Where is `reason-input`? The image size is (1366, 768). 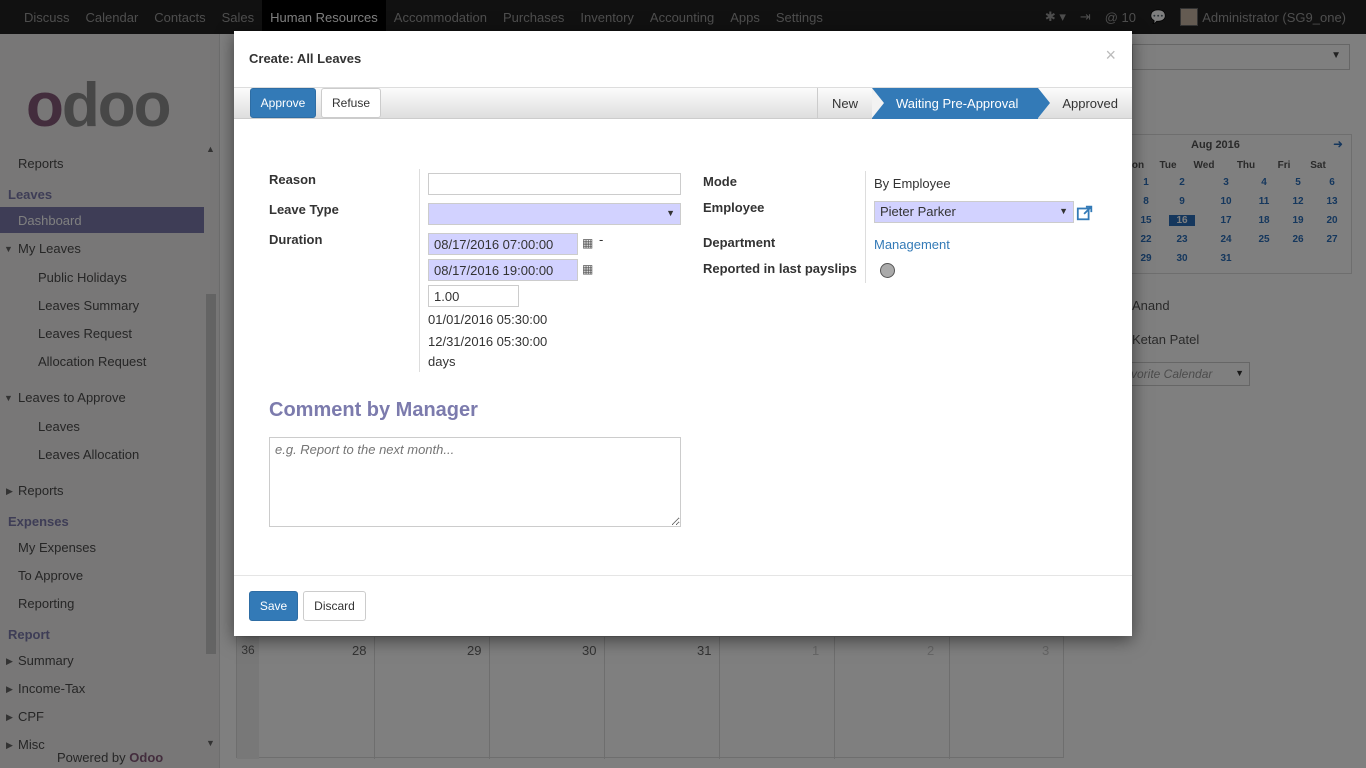 reason-input is located at coordinates (554, 184).